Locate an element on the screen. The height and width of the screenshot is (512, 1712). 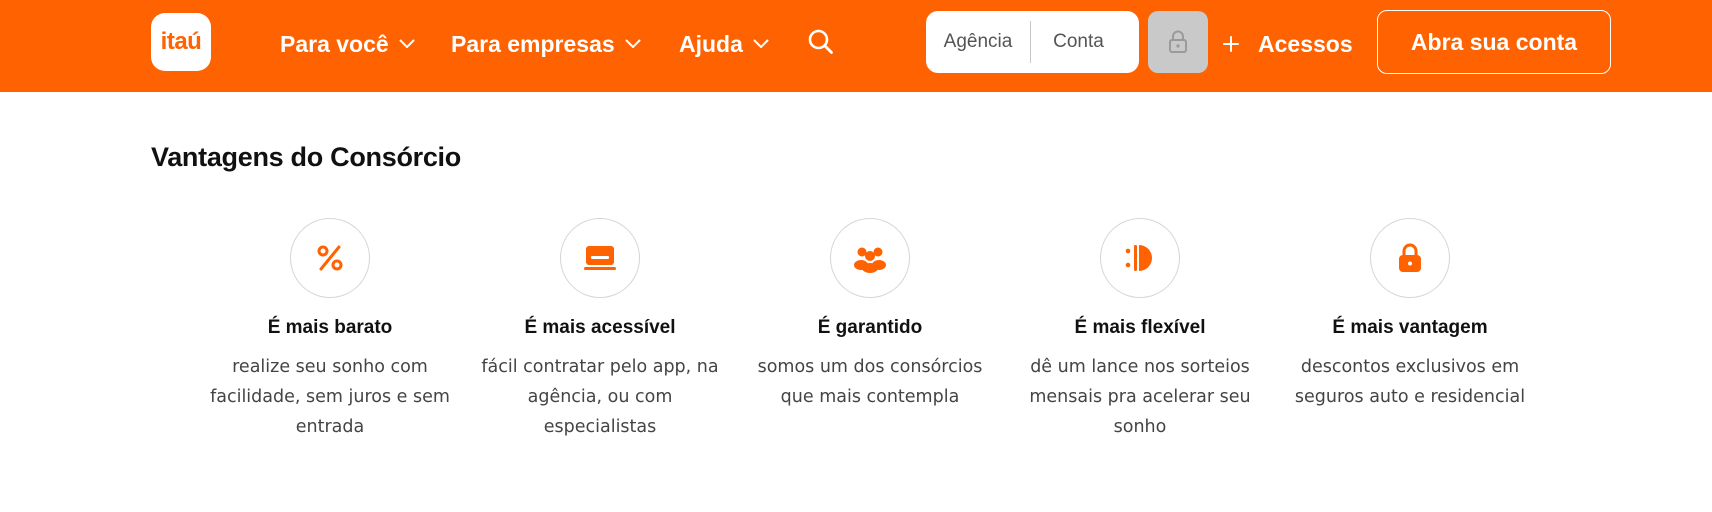
feature-title: É mais acessível is located at coordinates (600, 327).